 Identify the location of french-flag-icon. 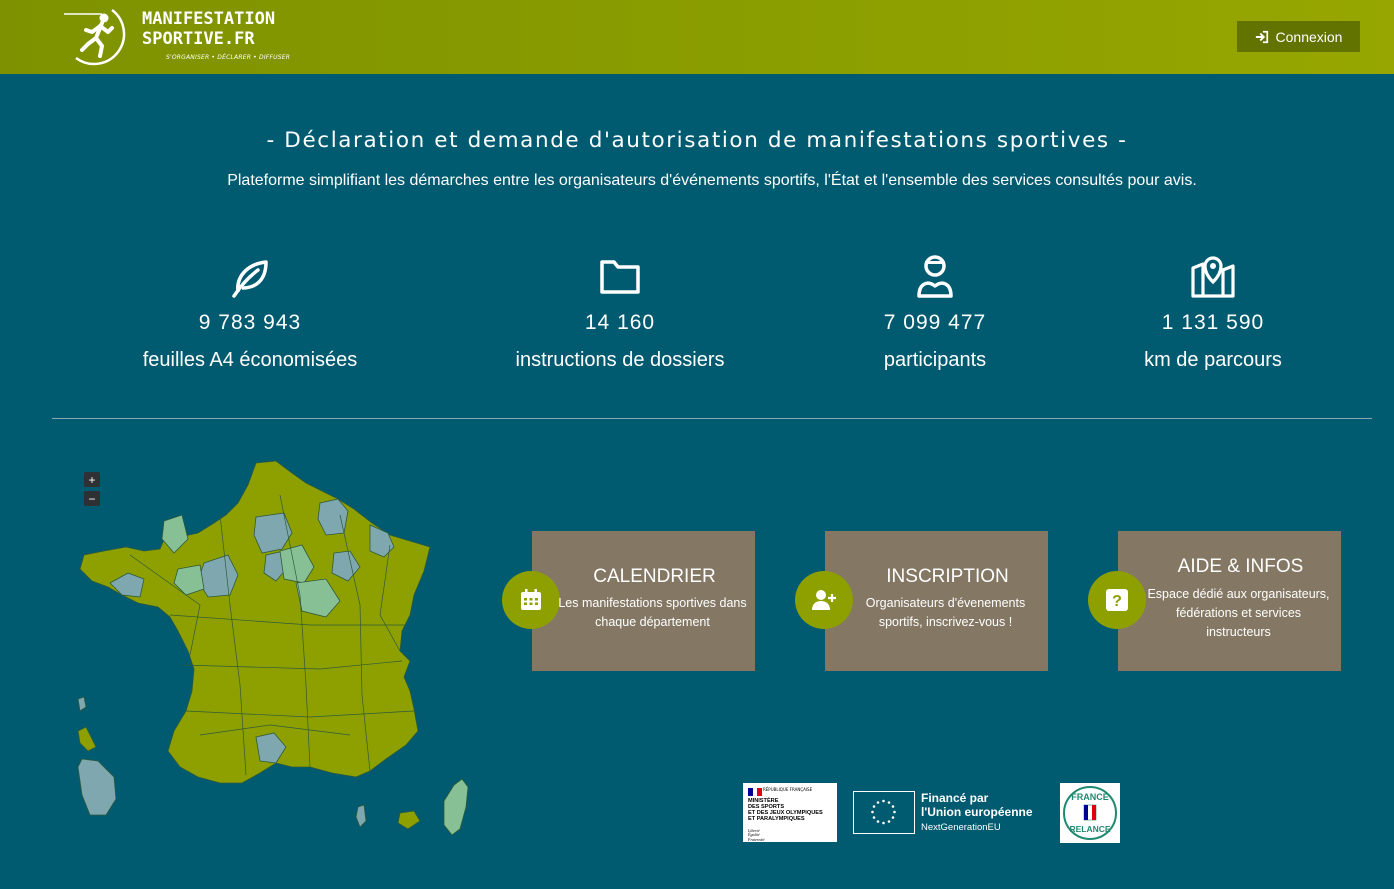
(755, 792).